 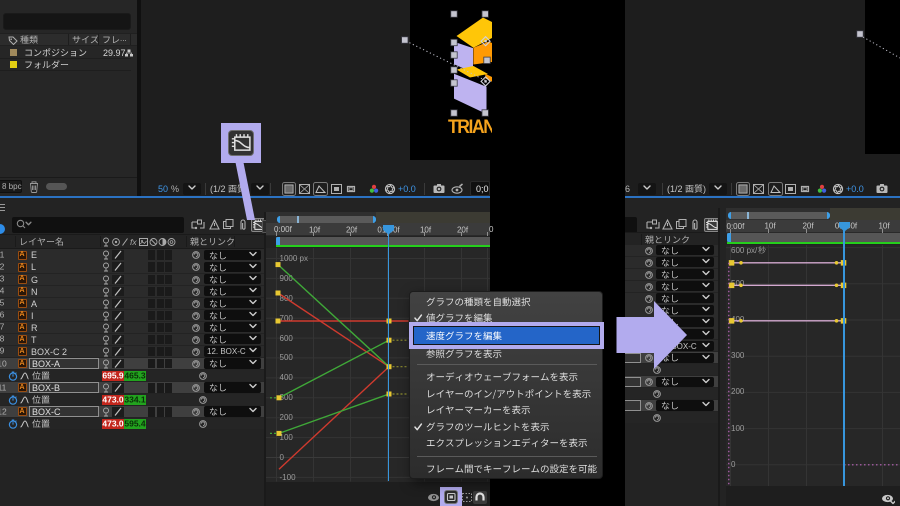 I want to click on svg-text: TRIAN, so click(x=470, y=126).